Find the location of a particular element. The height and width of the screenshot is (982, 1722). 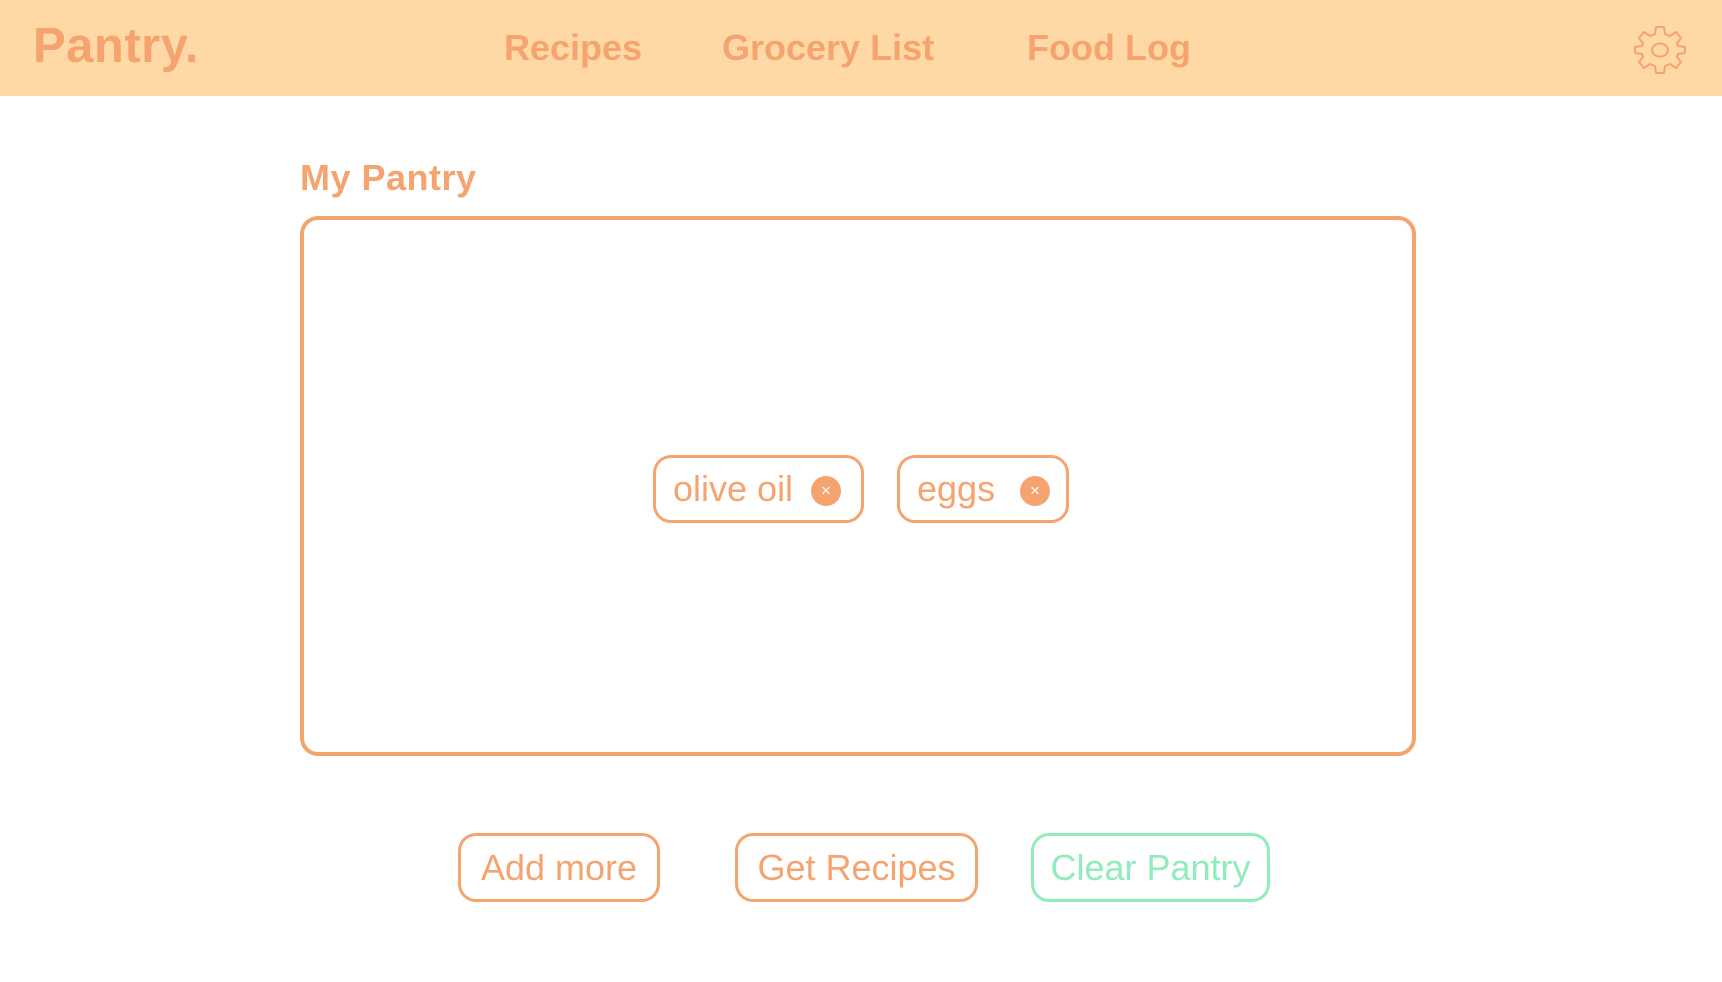

pantry-item-chip-eggs: eggs × is located at coordinates (983, 489).